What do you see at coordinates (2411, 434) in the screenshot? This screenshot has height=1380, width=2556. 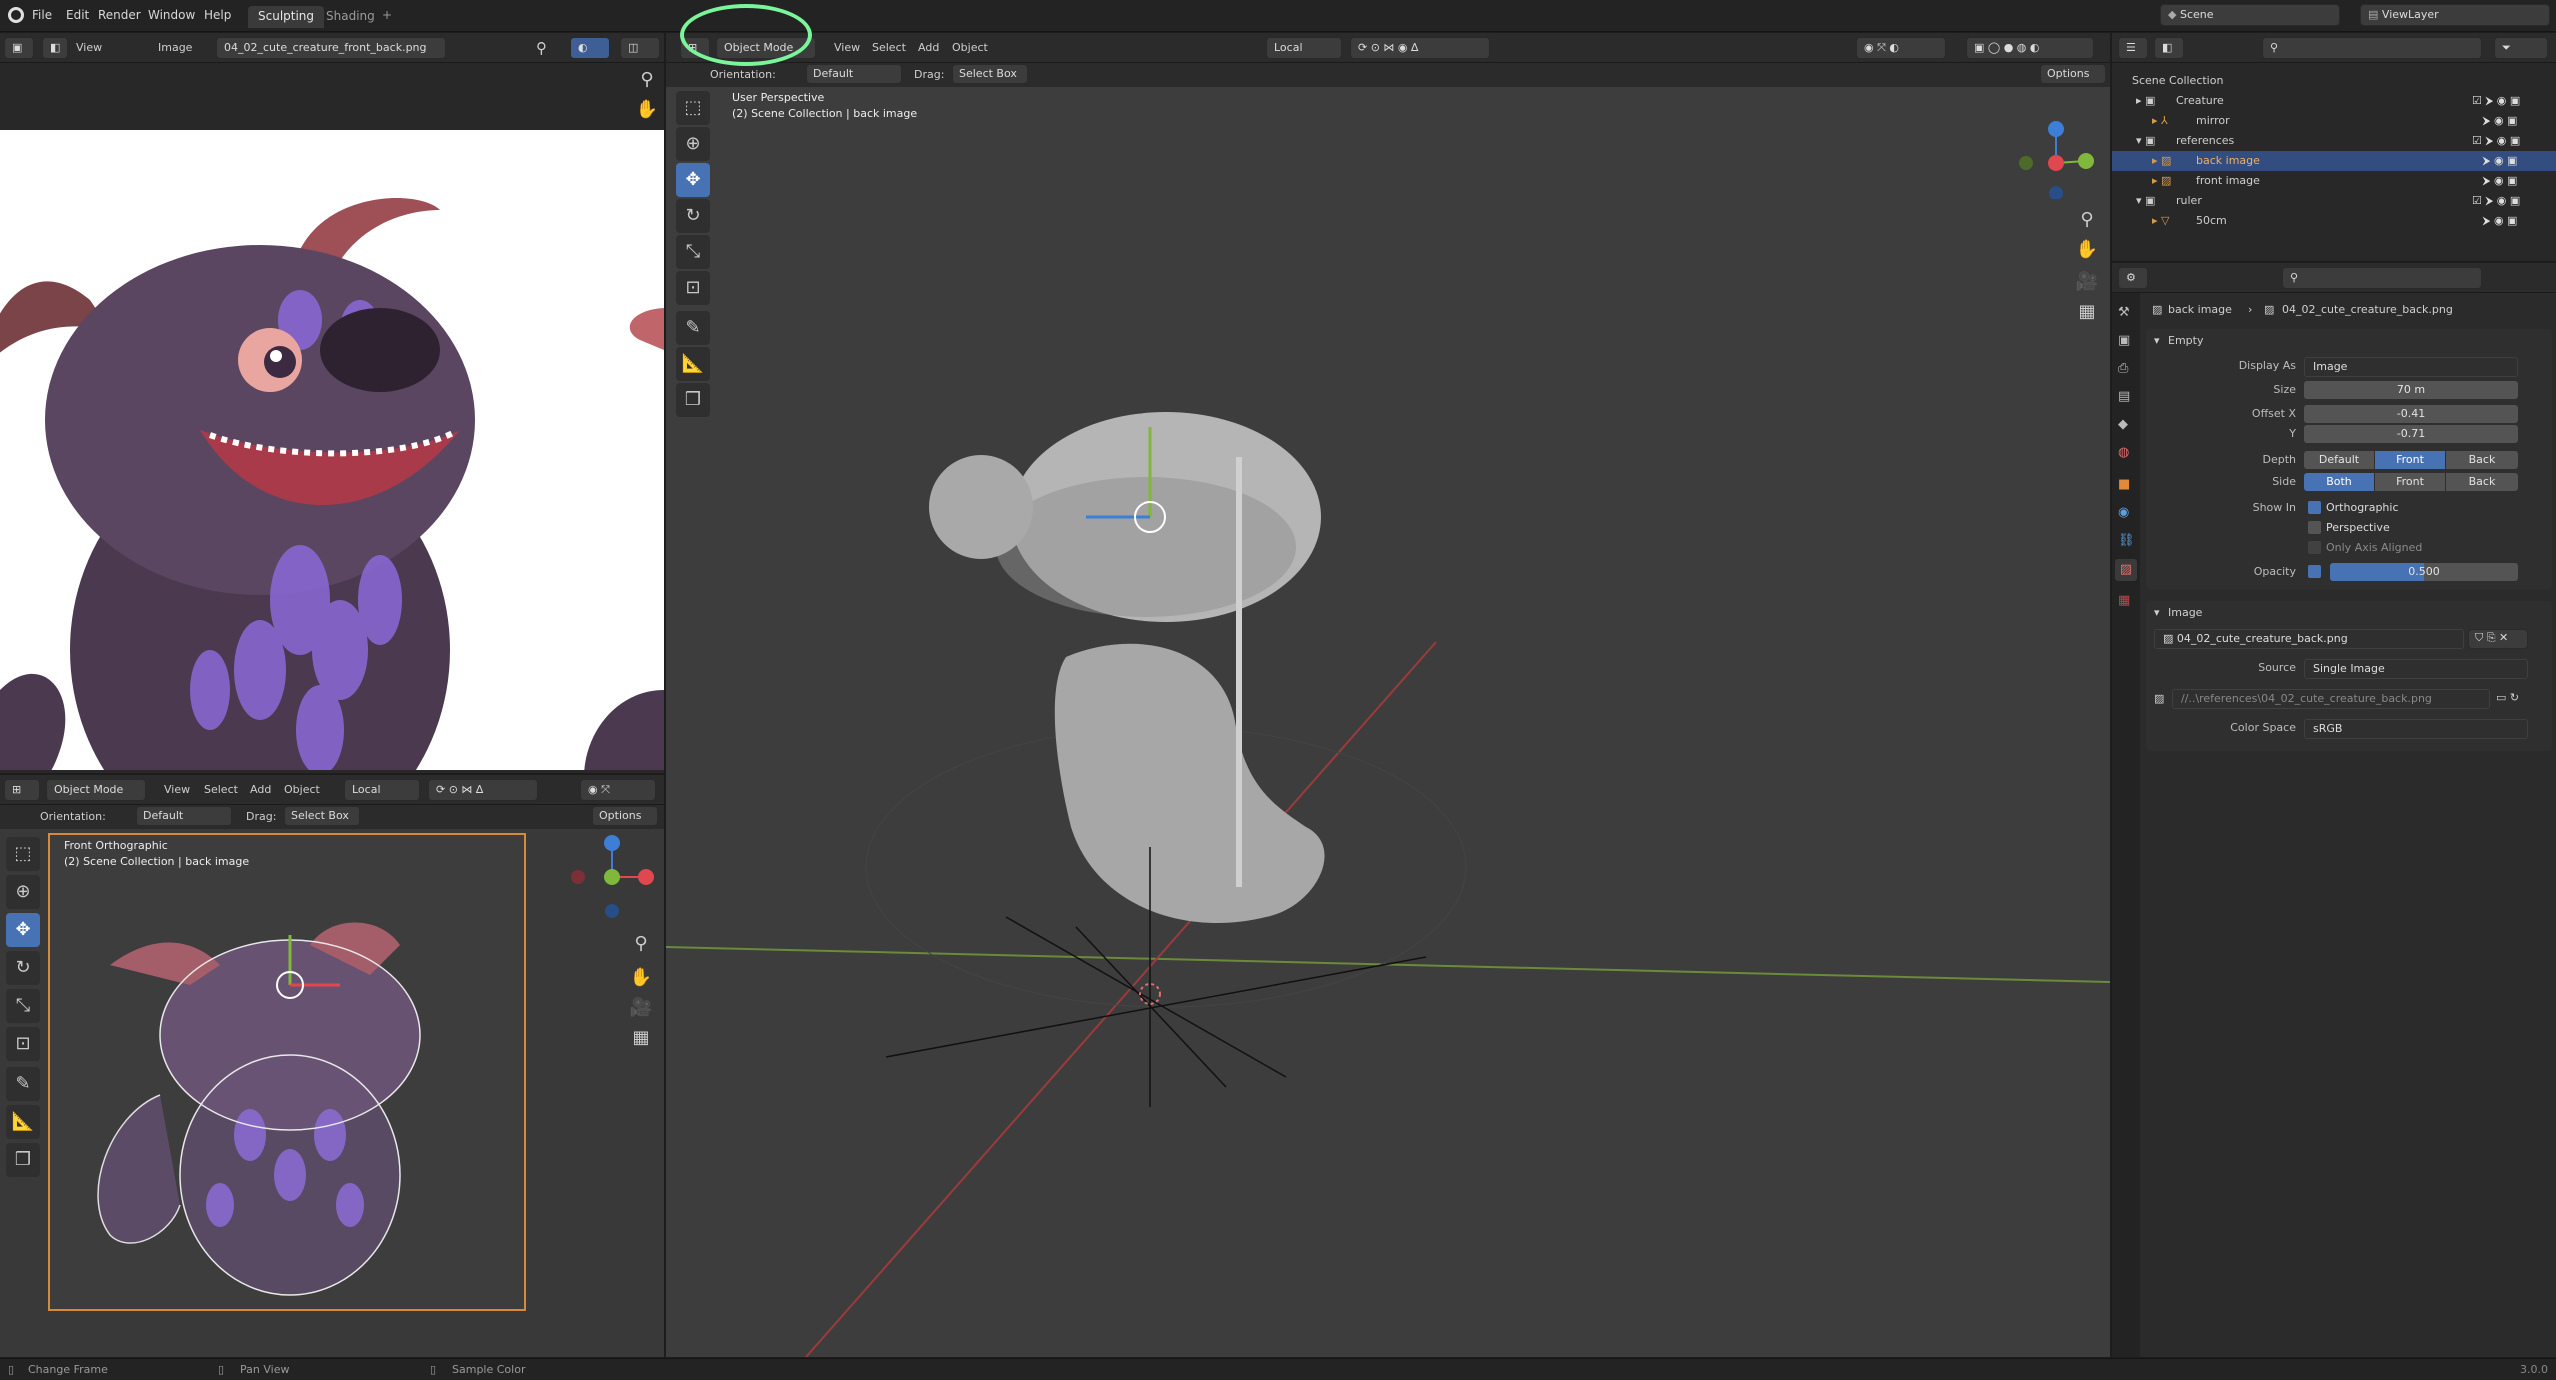 I see `offset-y-field: -0.71` at bounding box center [2411, 434].